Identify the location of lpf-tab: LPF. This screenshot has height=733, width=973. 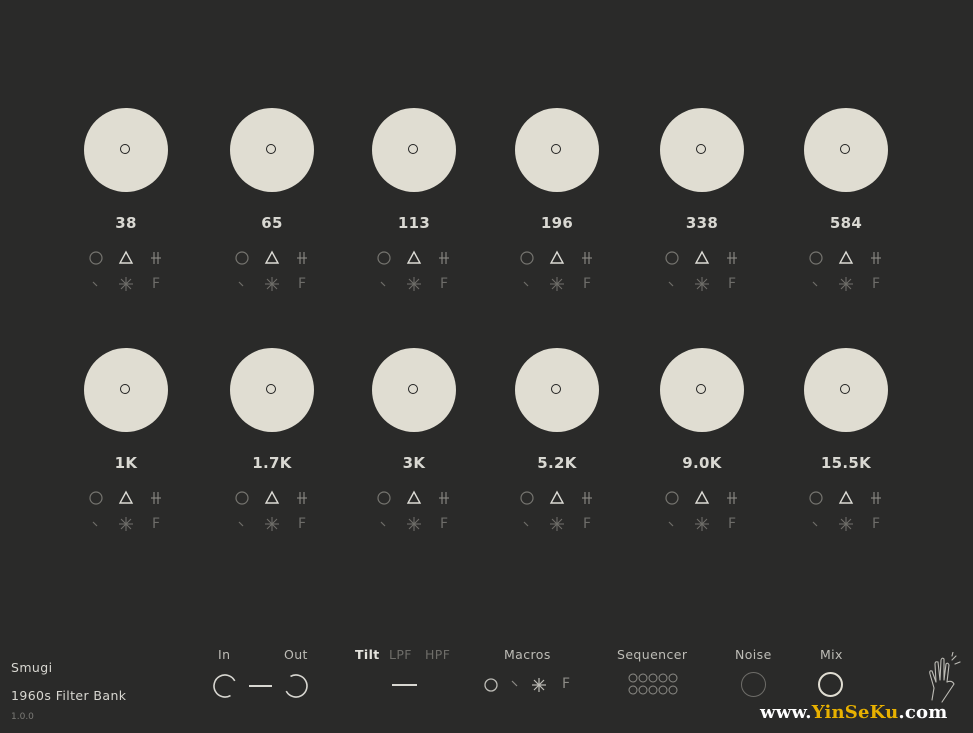
(400, 654).